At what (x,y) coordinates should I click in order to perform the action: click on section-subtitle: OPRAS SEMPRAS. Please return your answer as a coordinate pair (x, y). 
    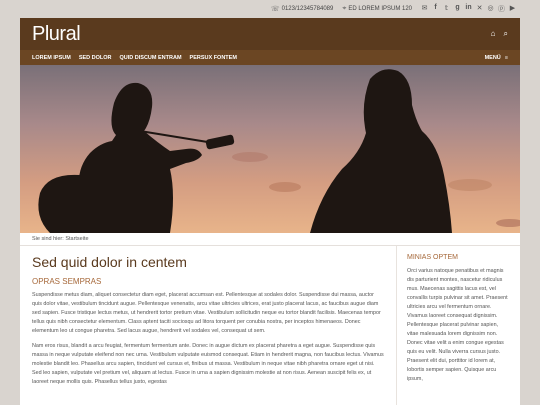
    Looking at the image, I should click on (67, 281).